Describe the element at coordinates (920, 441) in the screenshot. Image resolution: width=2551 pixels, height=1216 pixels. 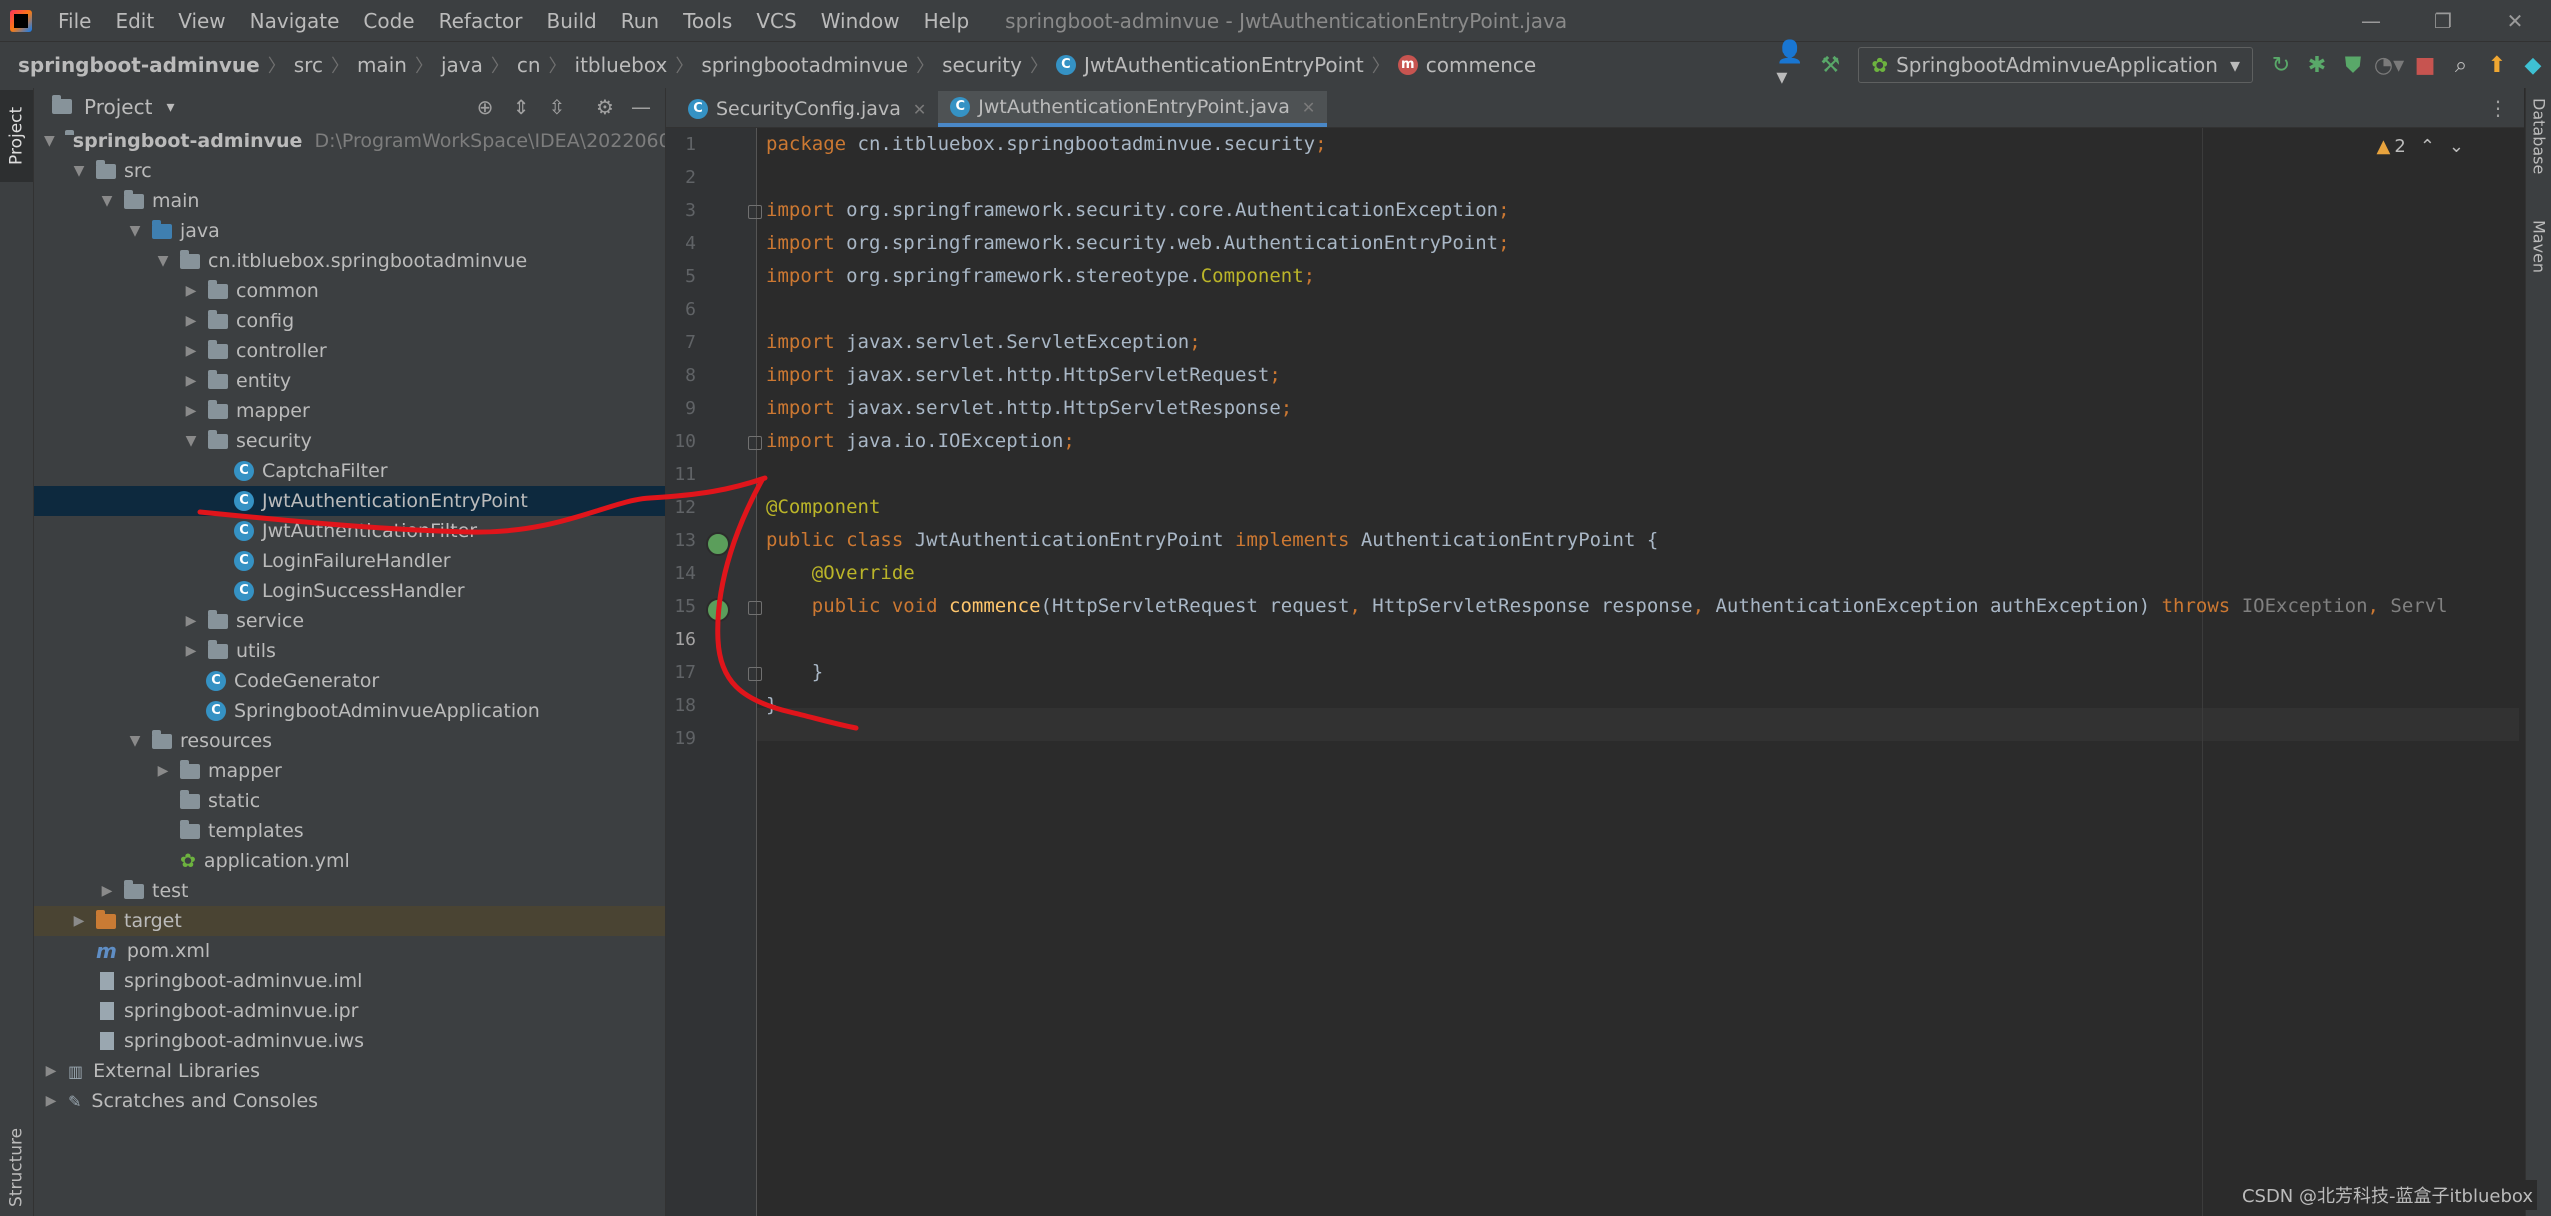
I see `code-line: import java.io.IOException;` at that location.